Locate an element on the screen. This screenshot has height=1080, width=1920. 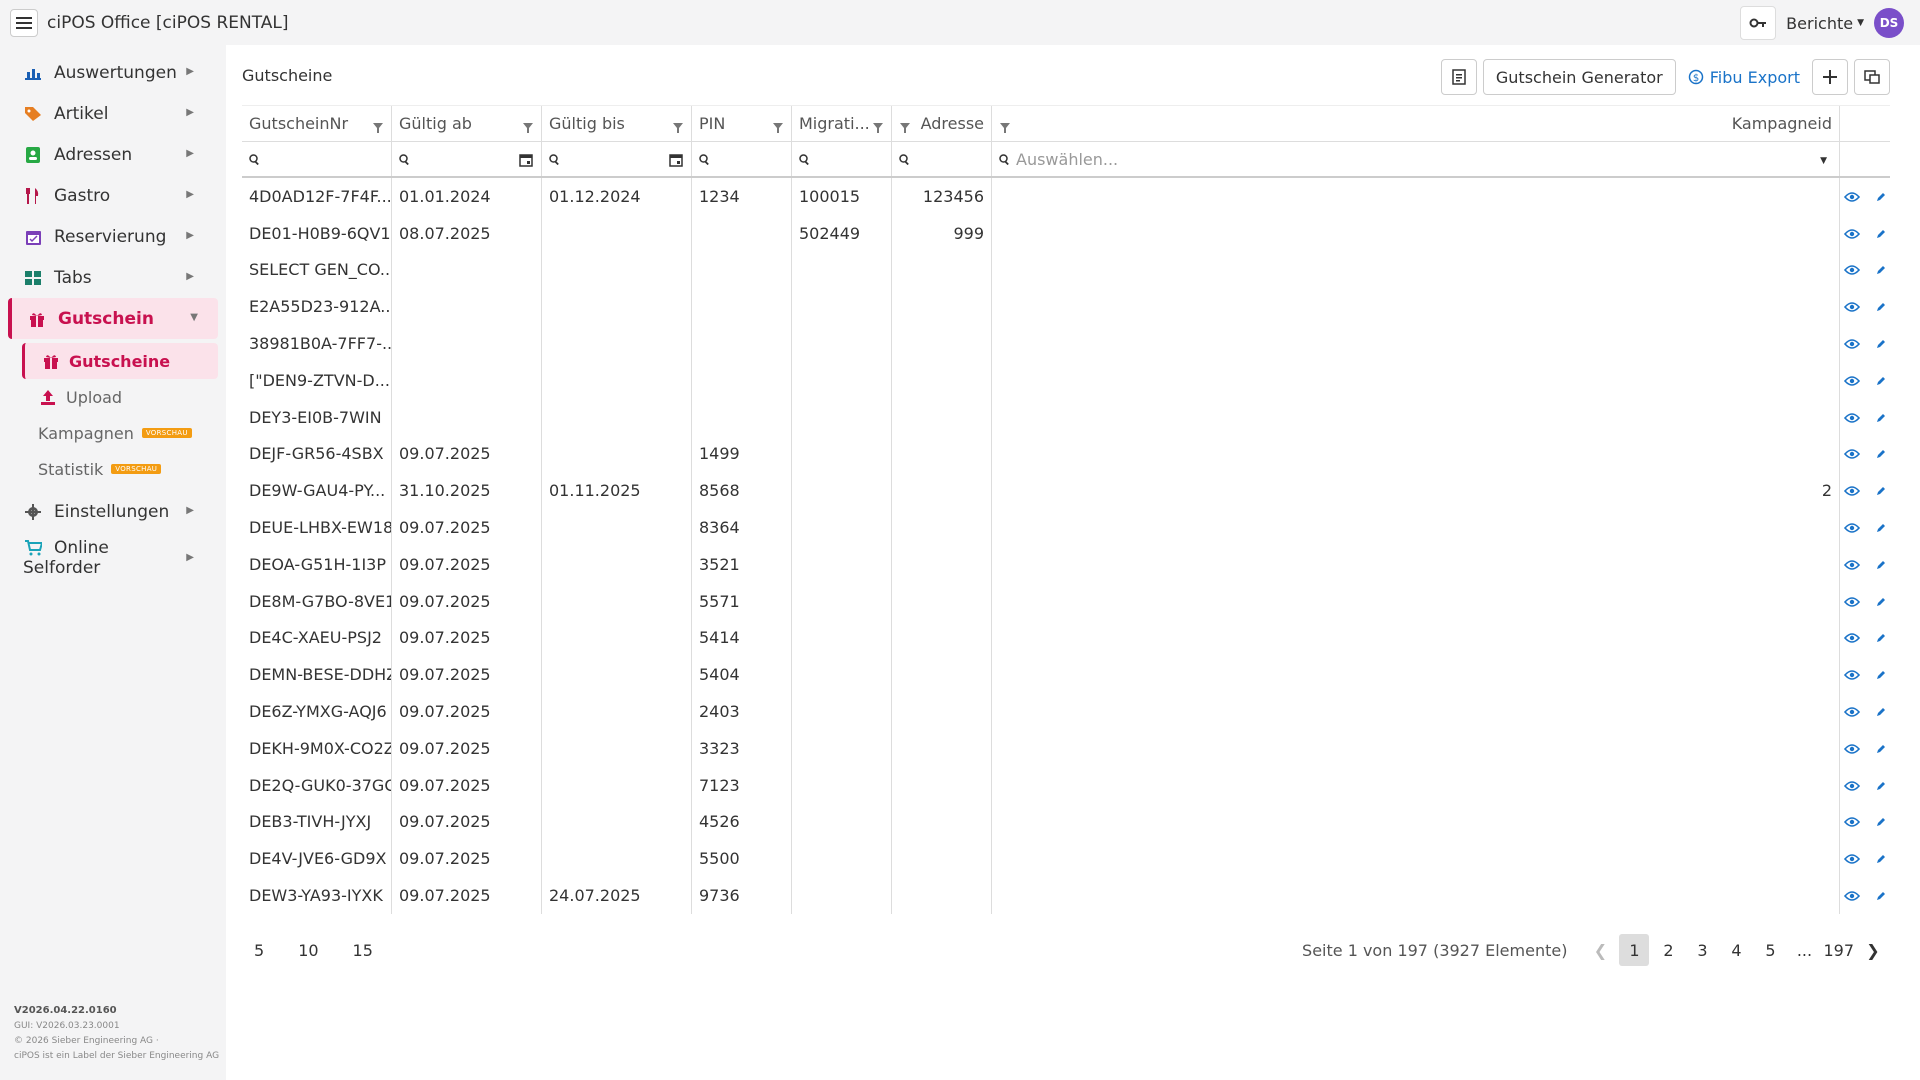
sidebar-item-einstellungen: Einstellungen ▶ is located at coordinates (113, 511).